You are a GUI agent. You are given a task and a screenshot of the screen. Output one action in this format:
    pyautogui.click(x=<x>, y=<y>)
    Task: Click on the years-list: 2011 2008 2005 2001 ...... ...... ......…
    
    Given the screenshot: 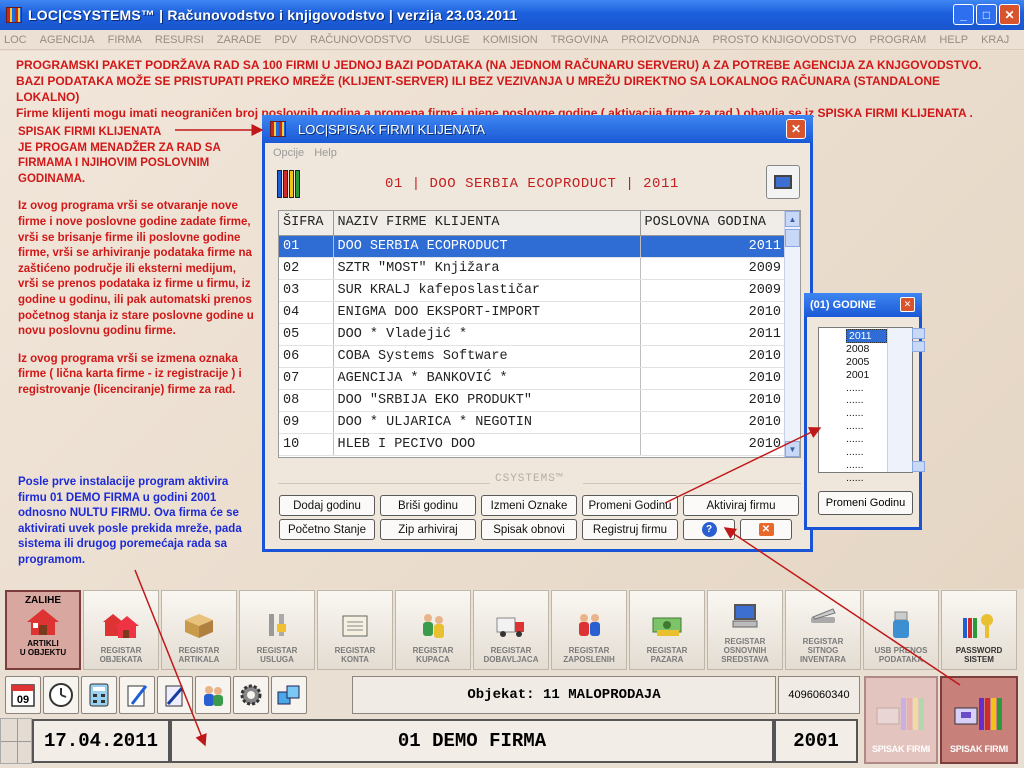 What is the action you would take?
    pyautogui.click(x=871, y=405)
    